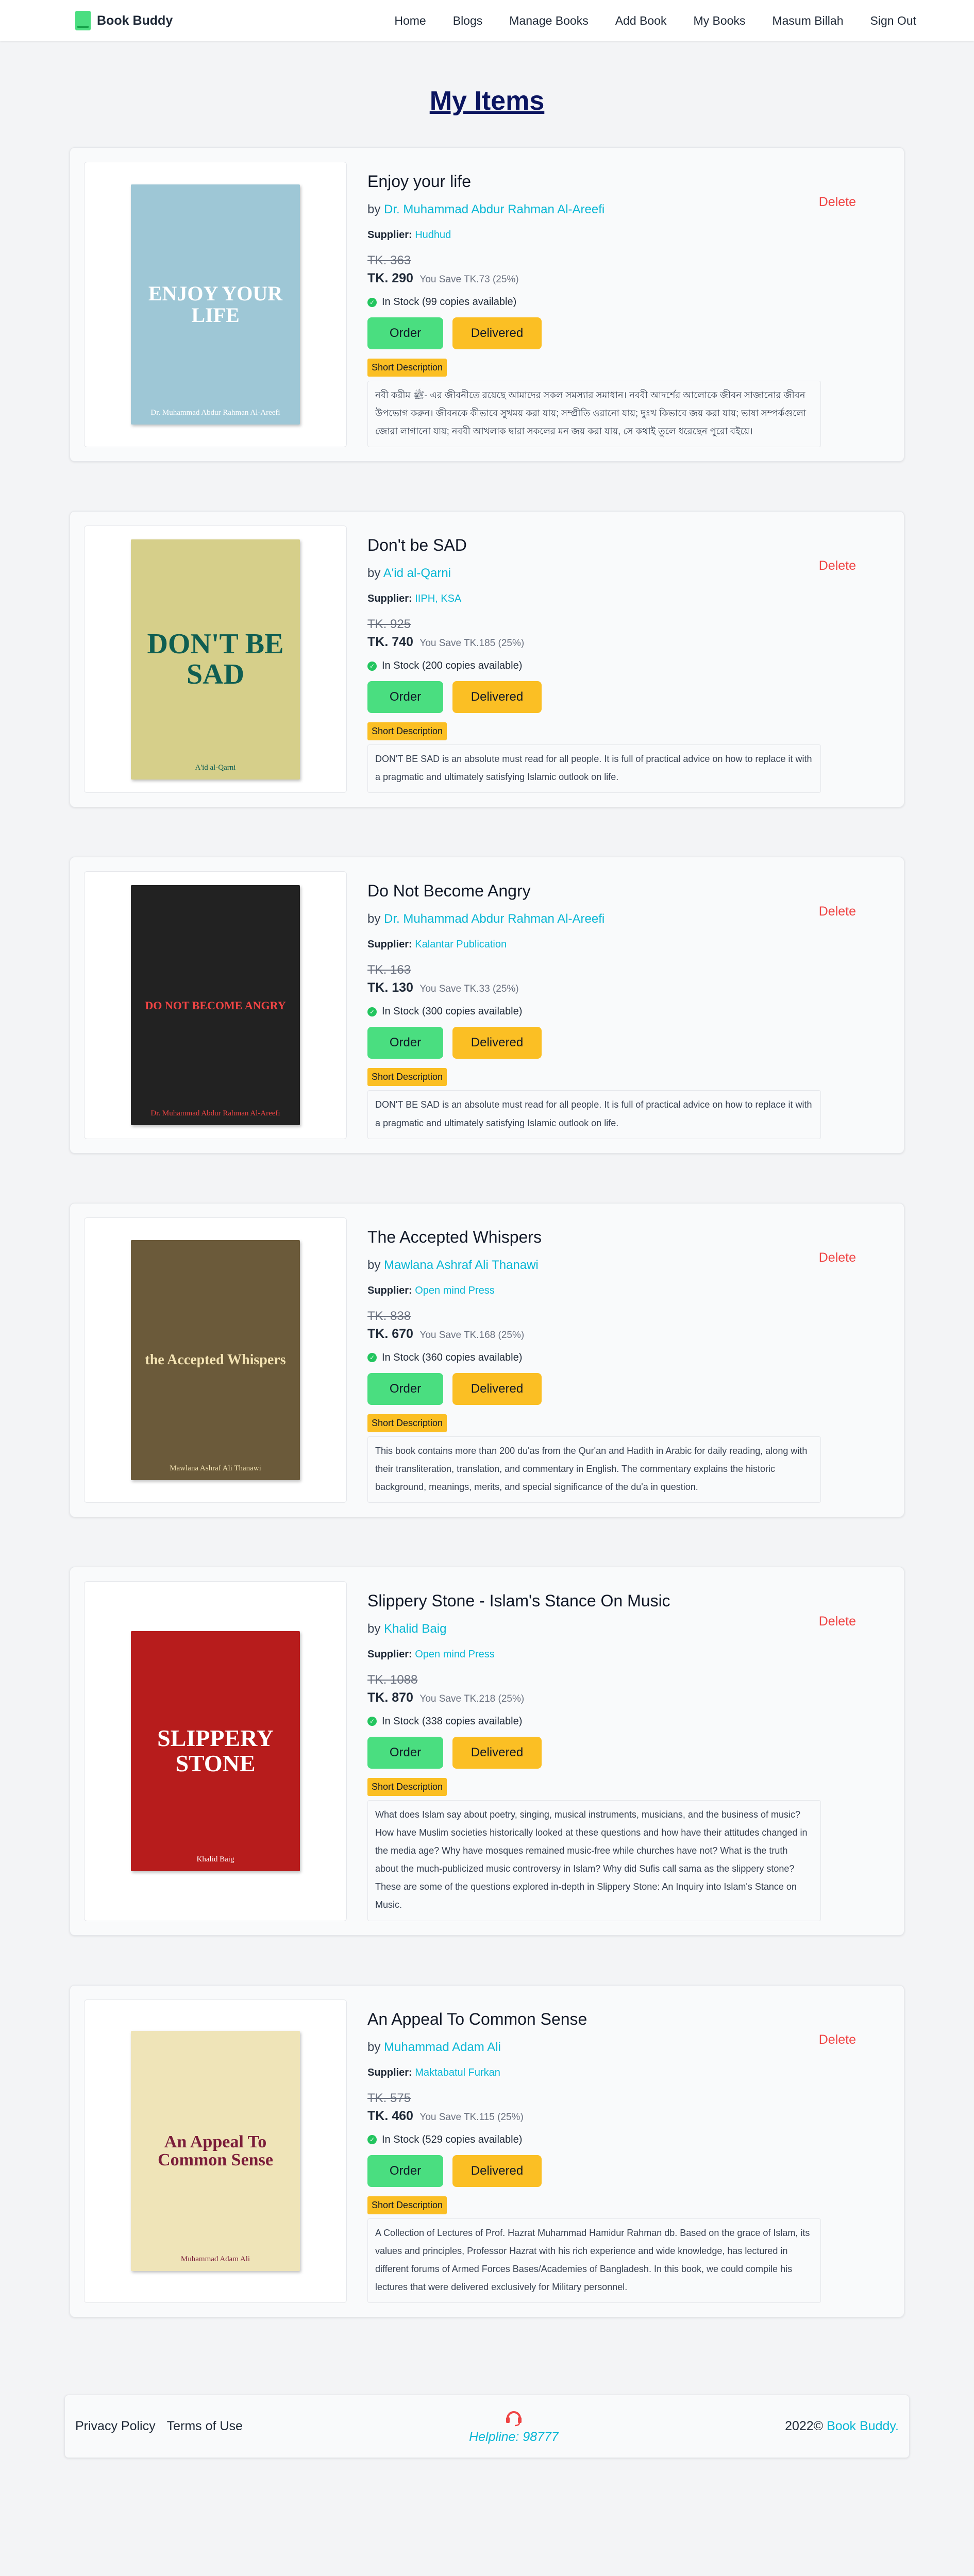 Image resolution: width=974 pixels, height=2576 pixels. Describe the element at coordinates (514, 2417) in the screenshot. I see `headset-icon` at that location.